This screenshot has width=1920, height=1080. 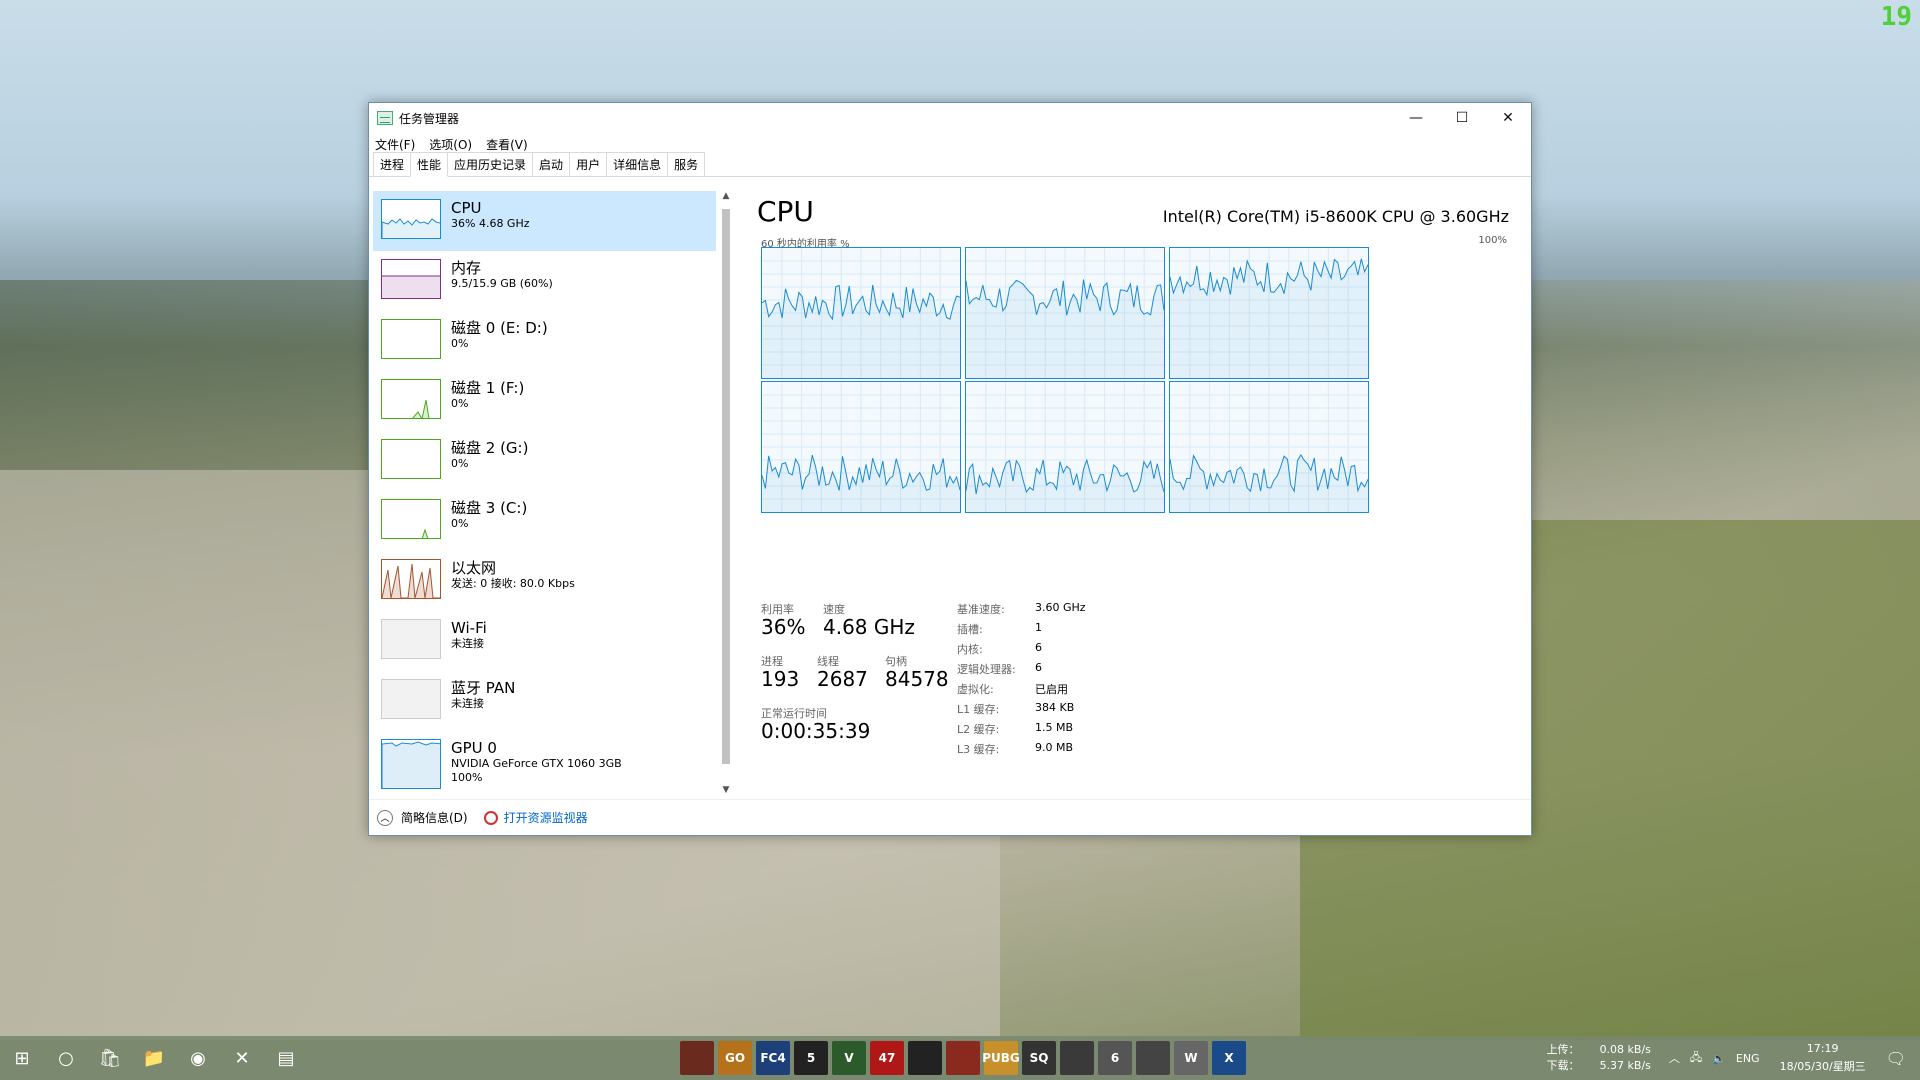 I want to click on menu-file: 文件(F), so click(x=395, y=144).